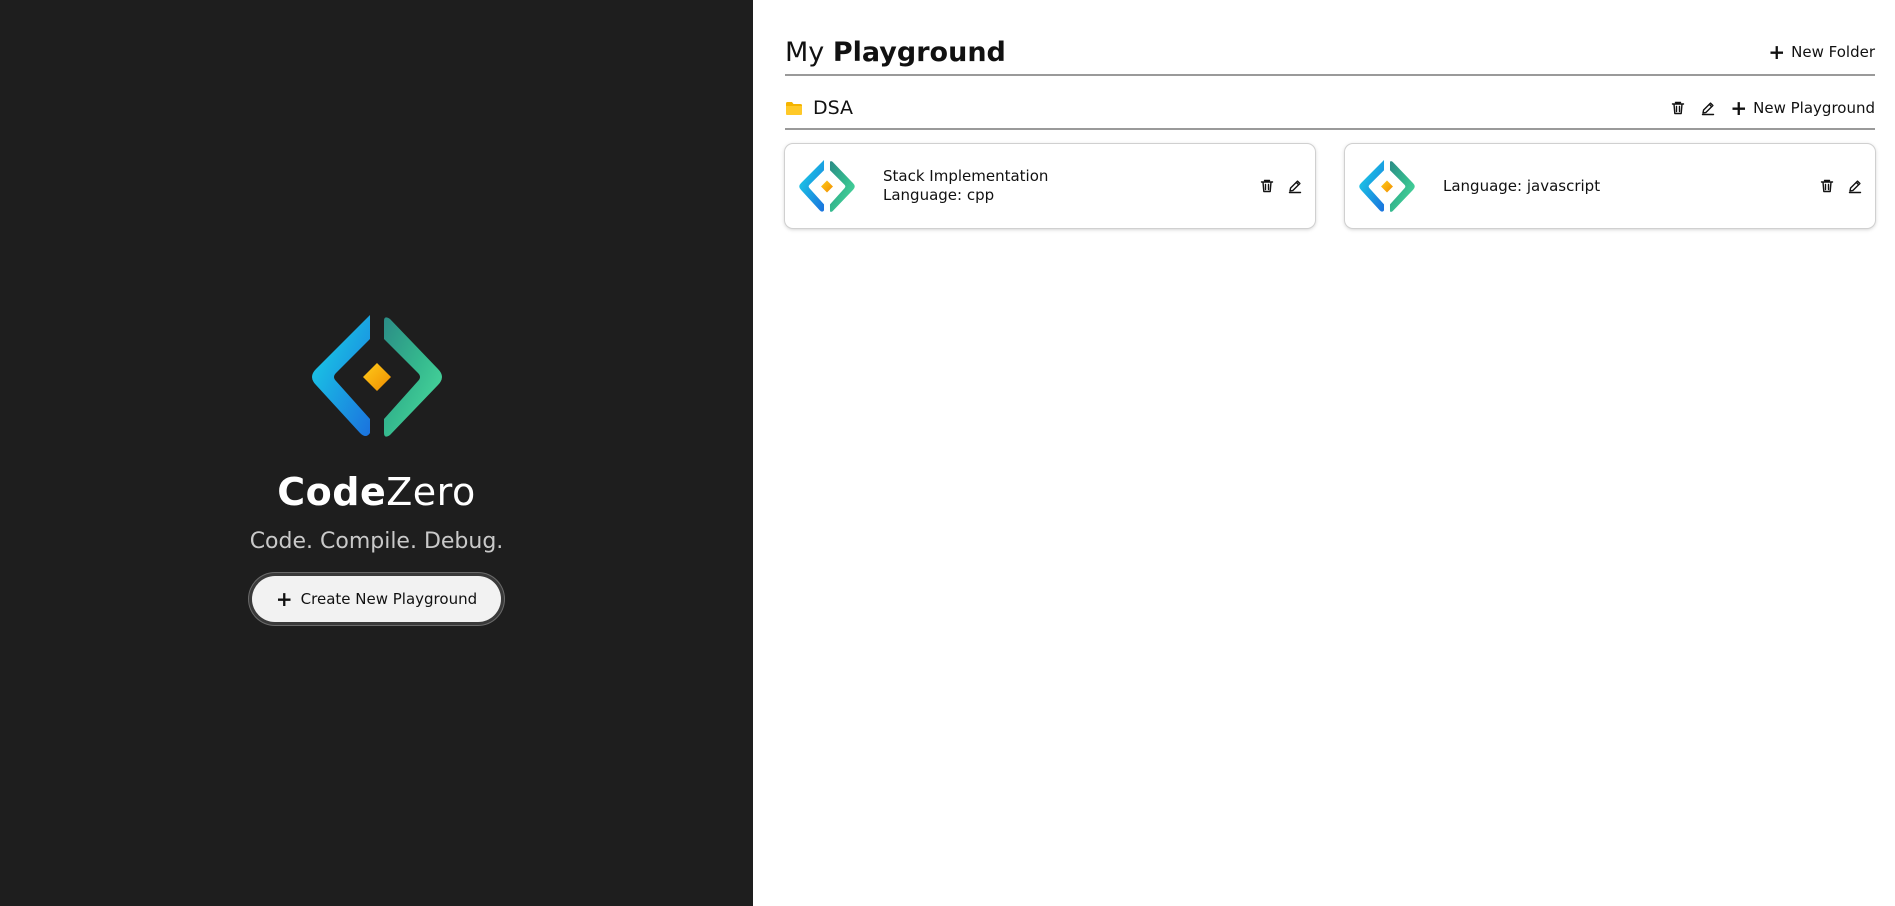 This screenshot has width=1895, height=906. Describe the element at coordinates (332, 491) in the screenshot. I see `brand-name-bold: Code` at that location.